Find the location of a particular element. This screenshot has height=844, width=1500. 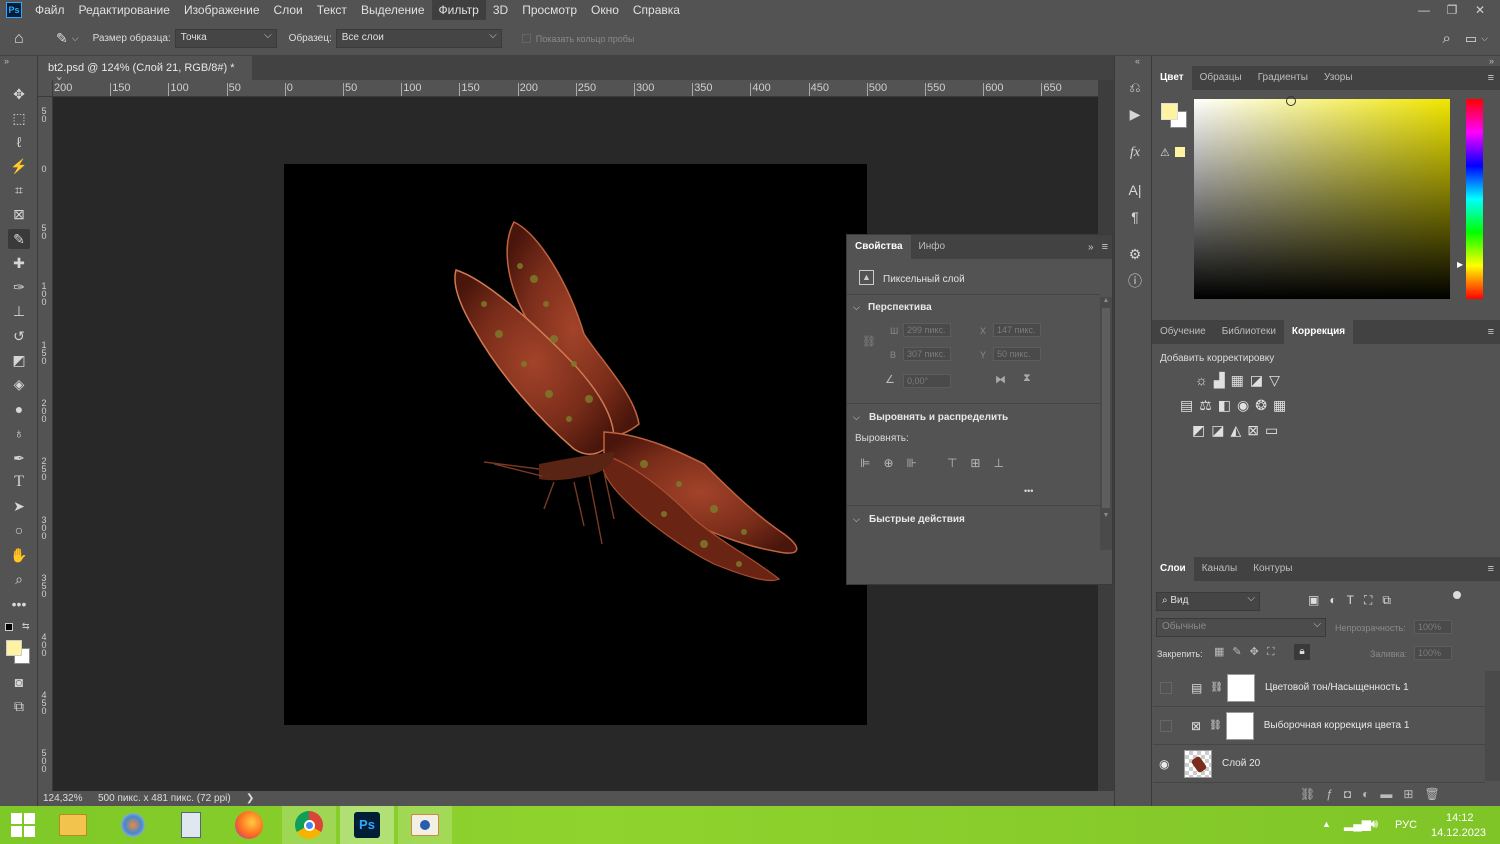

scroll-thumb is located at coordinates (1106, 408).